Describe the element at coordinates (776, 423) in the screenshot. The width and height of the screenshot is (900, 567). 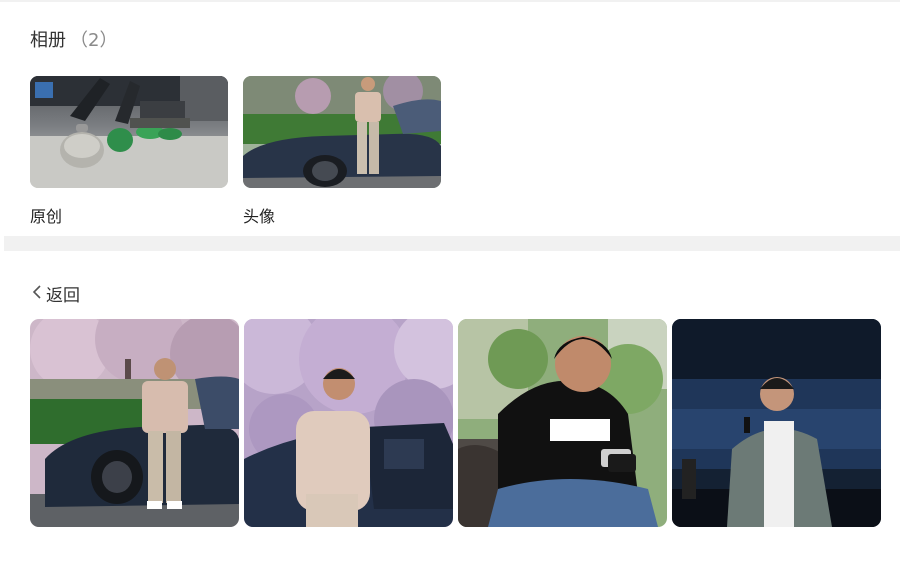
I see `photo-man-stage-speech` at that location.